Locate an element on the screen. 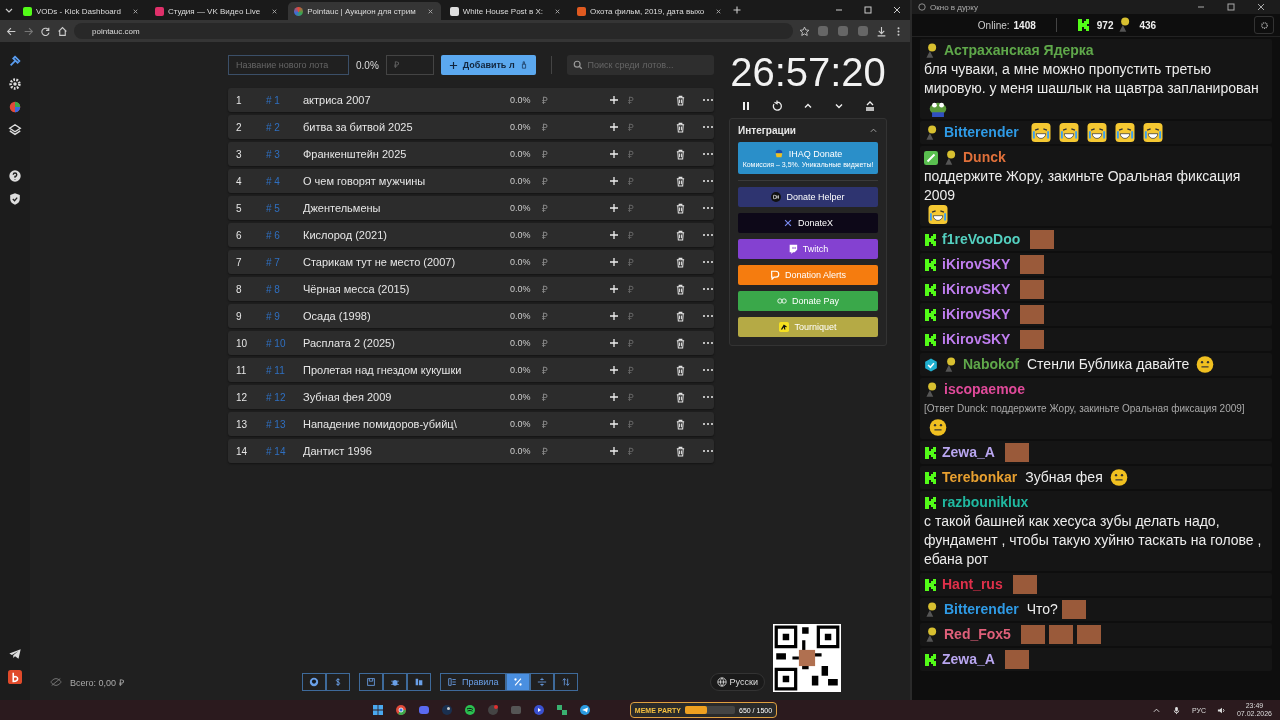  help-icon is located at coordinates (15, 176).